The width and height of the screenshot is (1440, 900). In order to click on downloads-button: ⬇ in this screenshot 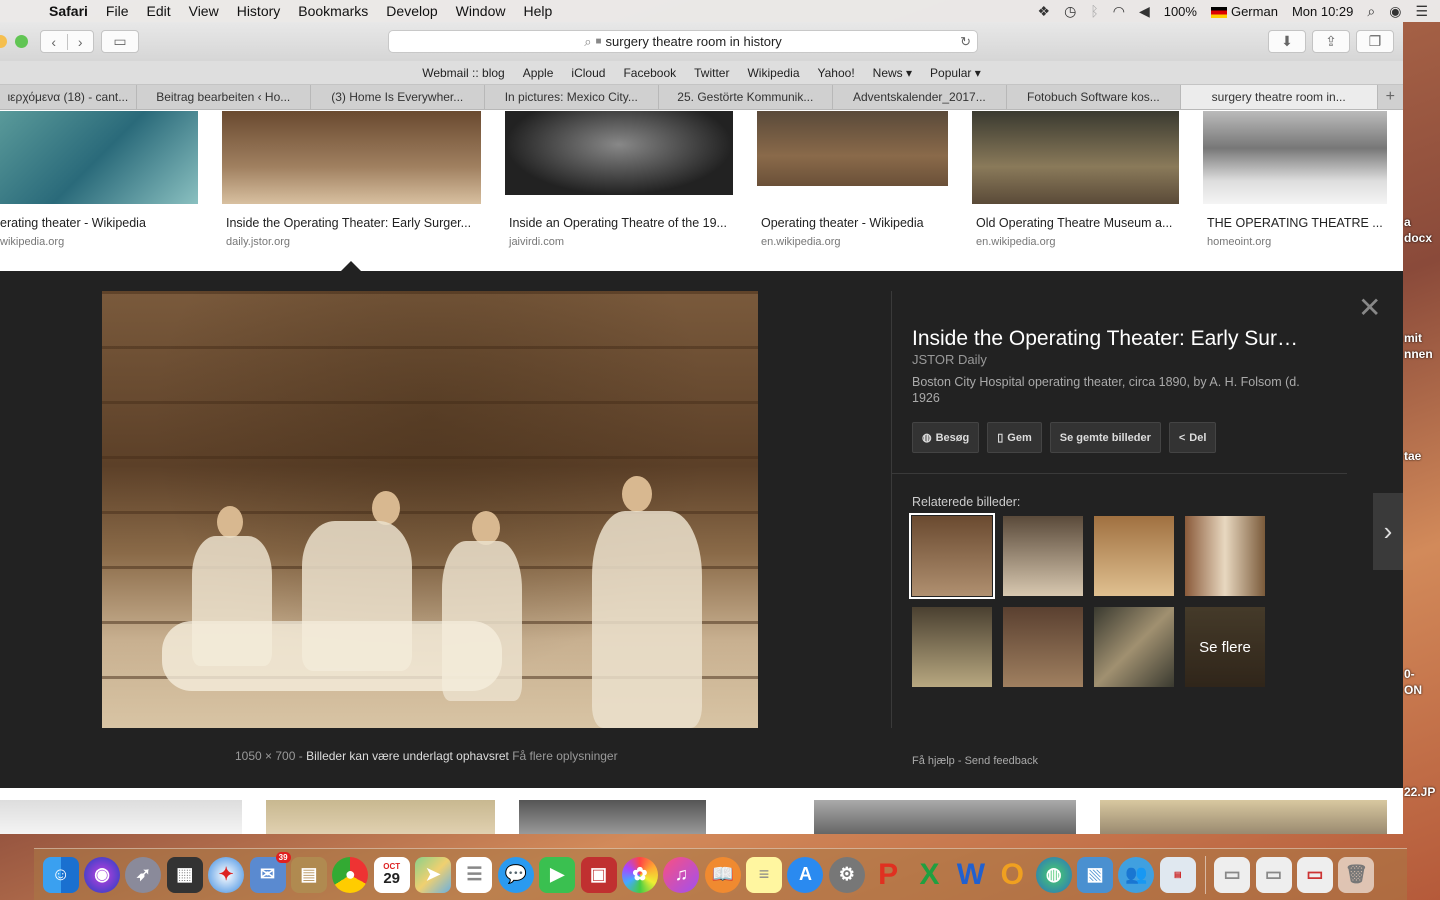, I will do `click(1287, 41)`.